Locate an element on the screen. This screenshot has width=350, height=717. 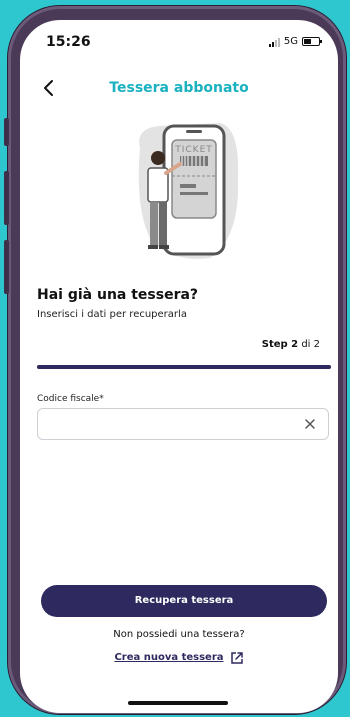
network-label: 5G is located at coordinates (290, 41).